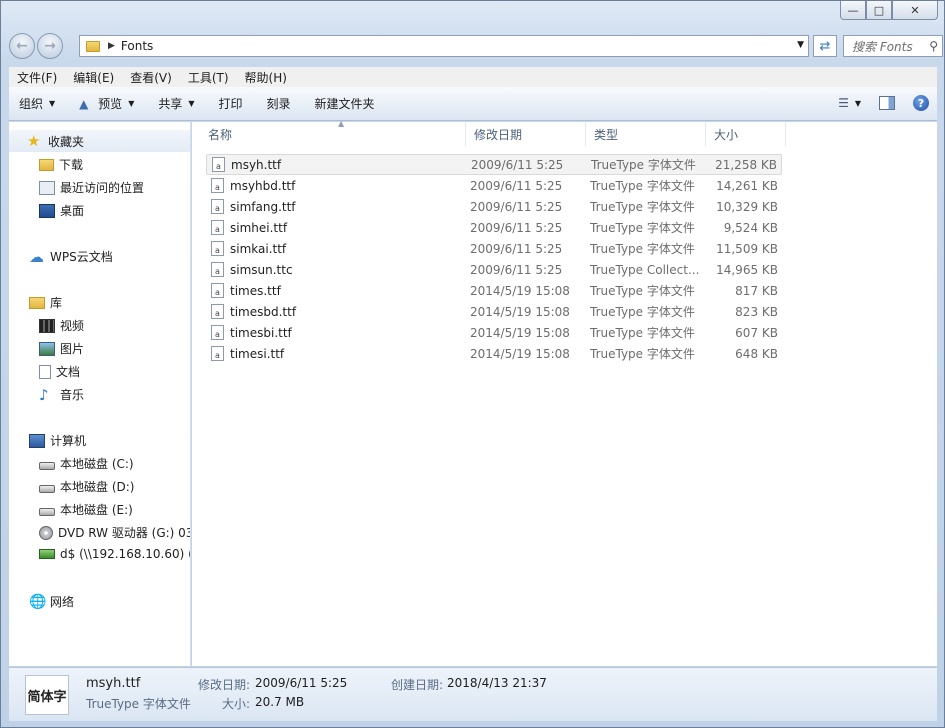 This screenshot has height=728, width=945. What do you see at coordinates (47, 325) in the screenshot?
I see `video-icon` at bounding box center [47, 325].